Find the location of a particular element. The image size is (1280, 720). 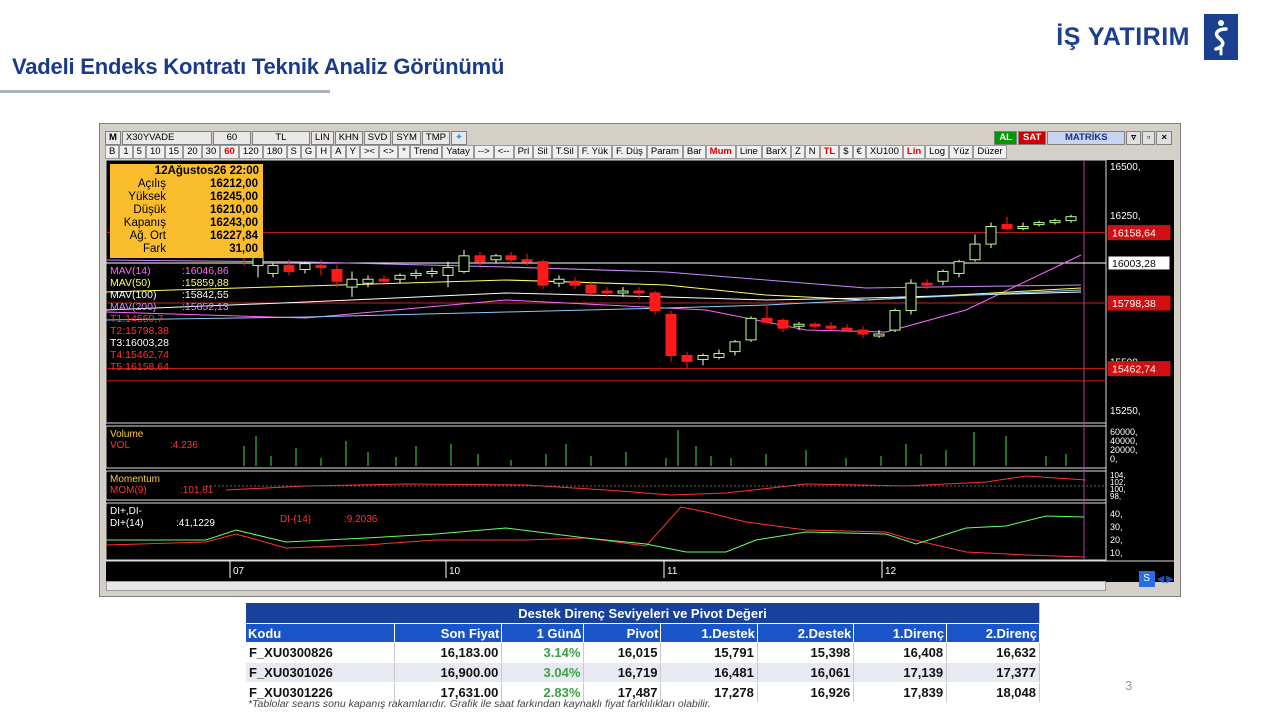

toolbar-button: B is located at coordinates (112, 152).